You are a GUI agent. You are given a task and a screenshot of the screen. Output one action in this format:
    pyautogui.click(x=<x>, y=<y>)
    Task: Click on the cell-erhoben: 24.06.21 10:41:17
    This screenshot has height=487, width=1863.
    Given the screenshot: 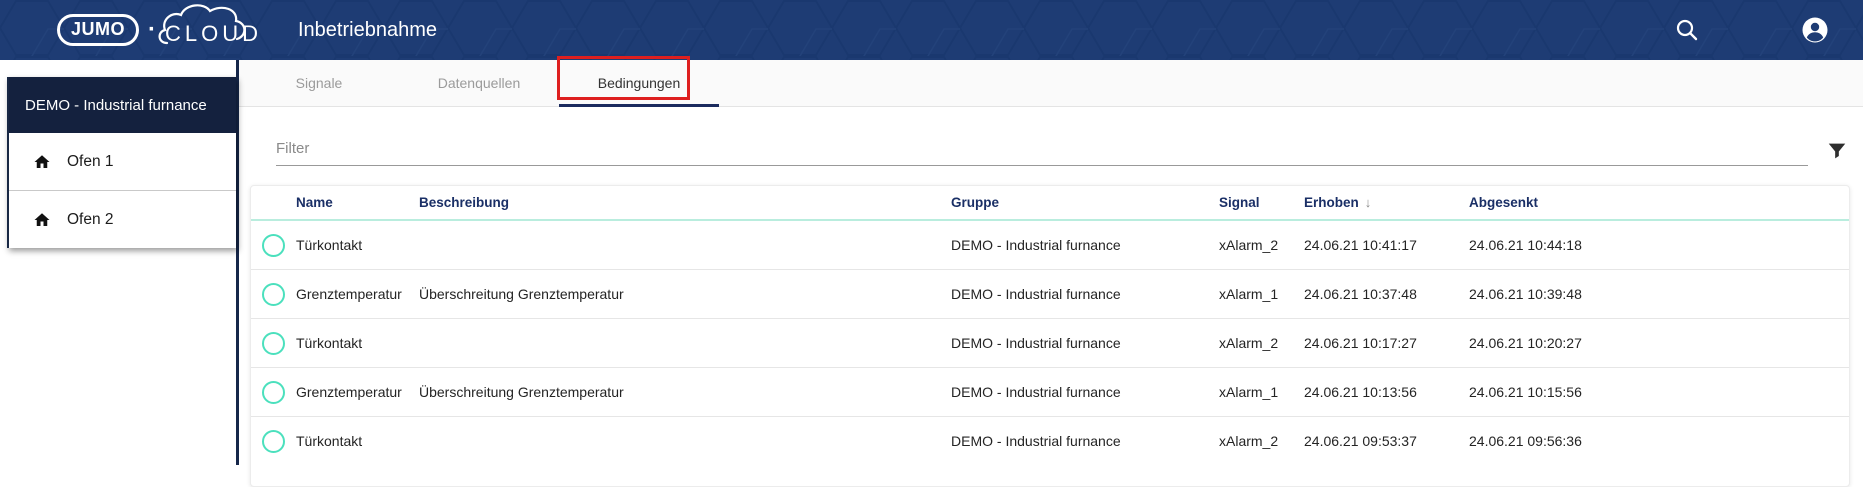 What is the action you would take?
    pyautogui.click(x=1360, y=245)
    